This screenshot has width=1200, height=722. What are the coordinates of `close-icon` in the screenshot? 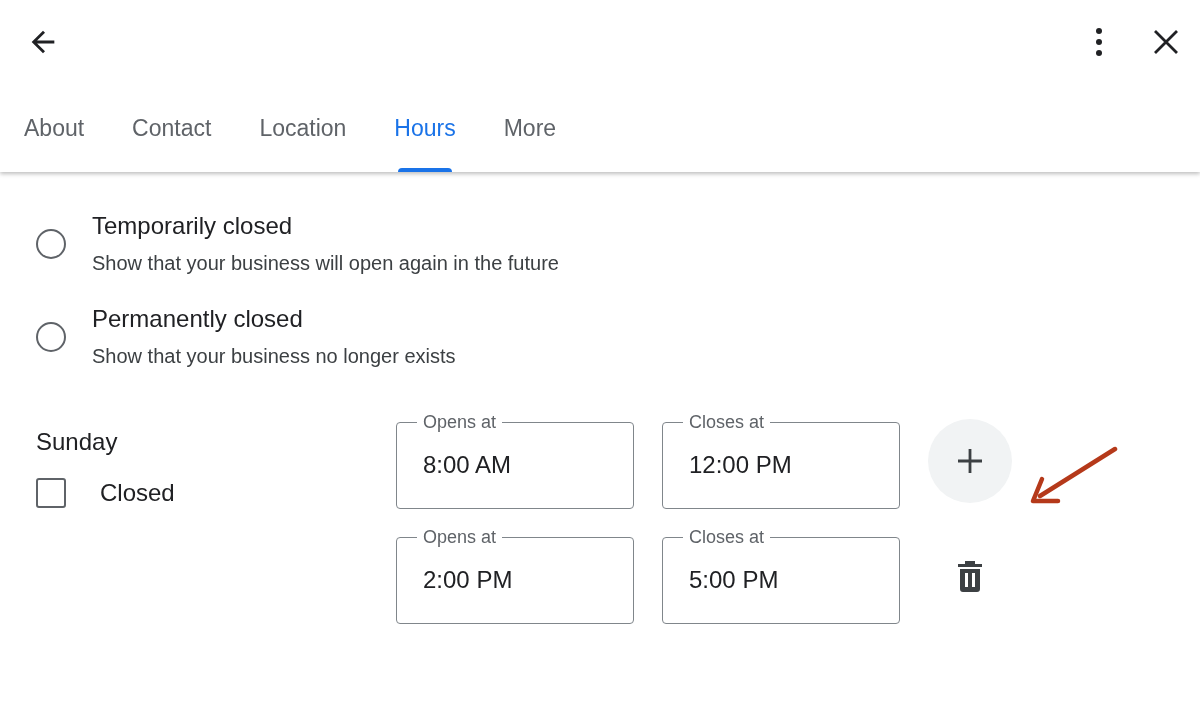 It's located at (1166, 42).